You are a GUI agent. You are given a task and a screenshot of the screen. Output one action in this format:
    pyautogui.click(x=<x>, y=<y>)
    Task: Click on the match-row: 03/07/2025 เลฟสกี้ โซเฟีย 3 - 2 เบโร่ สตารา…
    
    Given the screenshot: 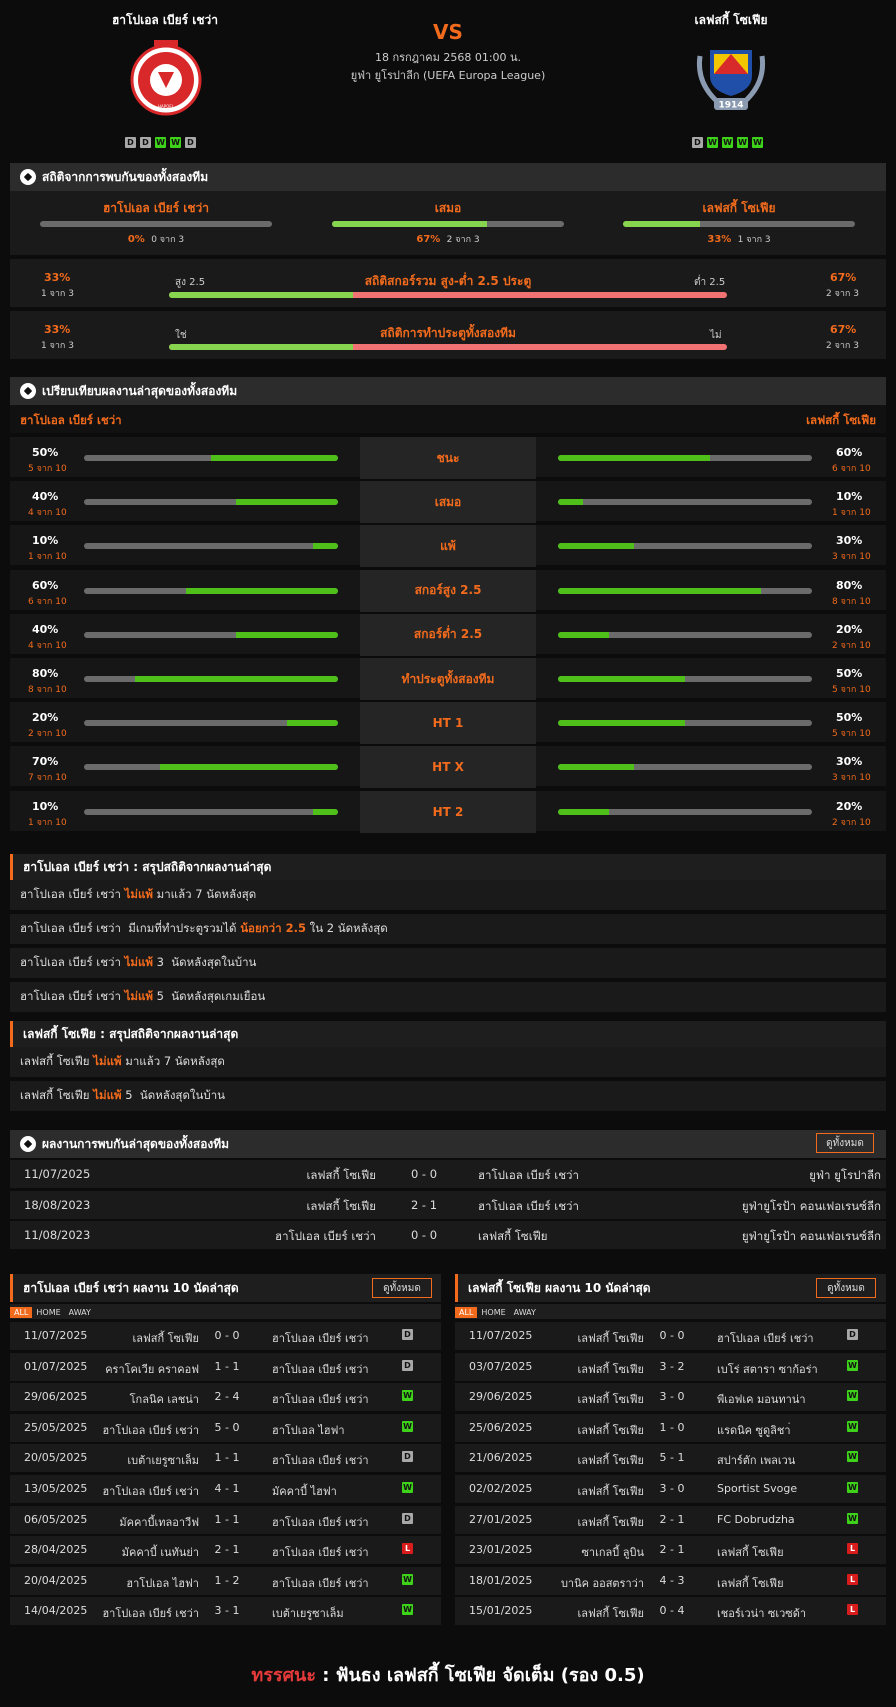 What is the action you would take?
    pyautogui.click(x=670, y=1366)
    